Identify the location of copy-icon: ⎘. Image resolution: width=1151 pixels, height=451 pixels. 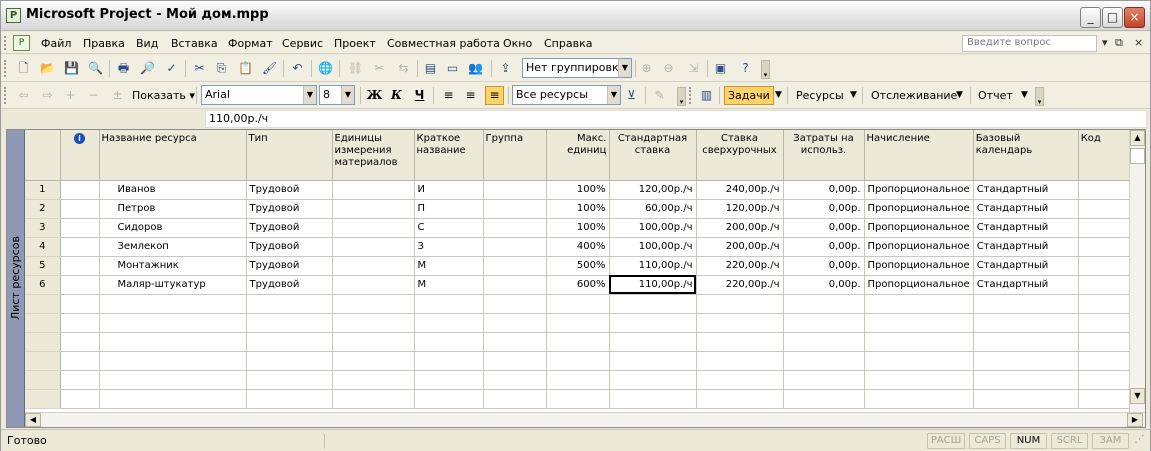
(221, 68).